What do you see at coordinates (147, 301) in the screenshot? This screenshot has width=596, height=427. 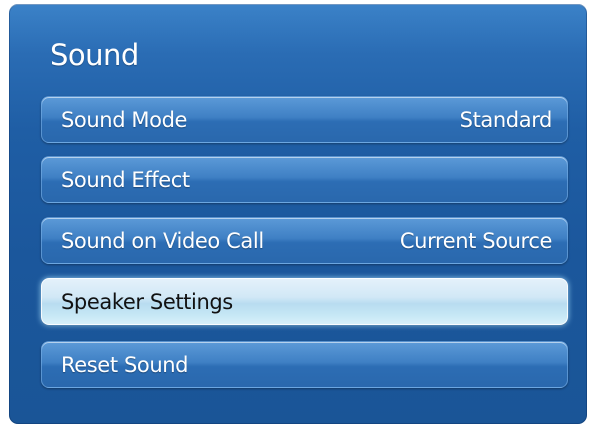 I see `menu-item-label: Speaker Settings` at bounding box center [147, 301].